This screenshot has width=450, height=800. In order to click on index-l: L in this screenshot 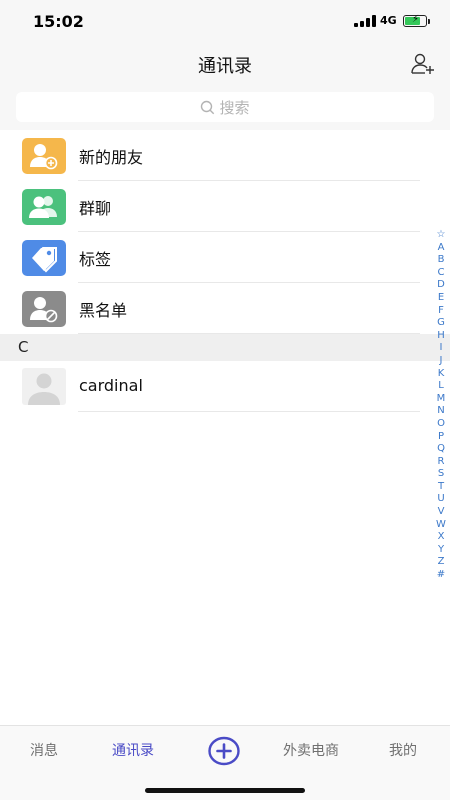, I will do `click(441, 386)`.